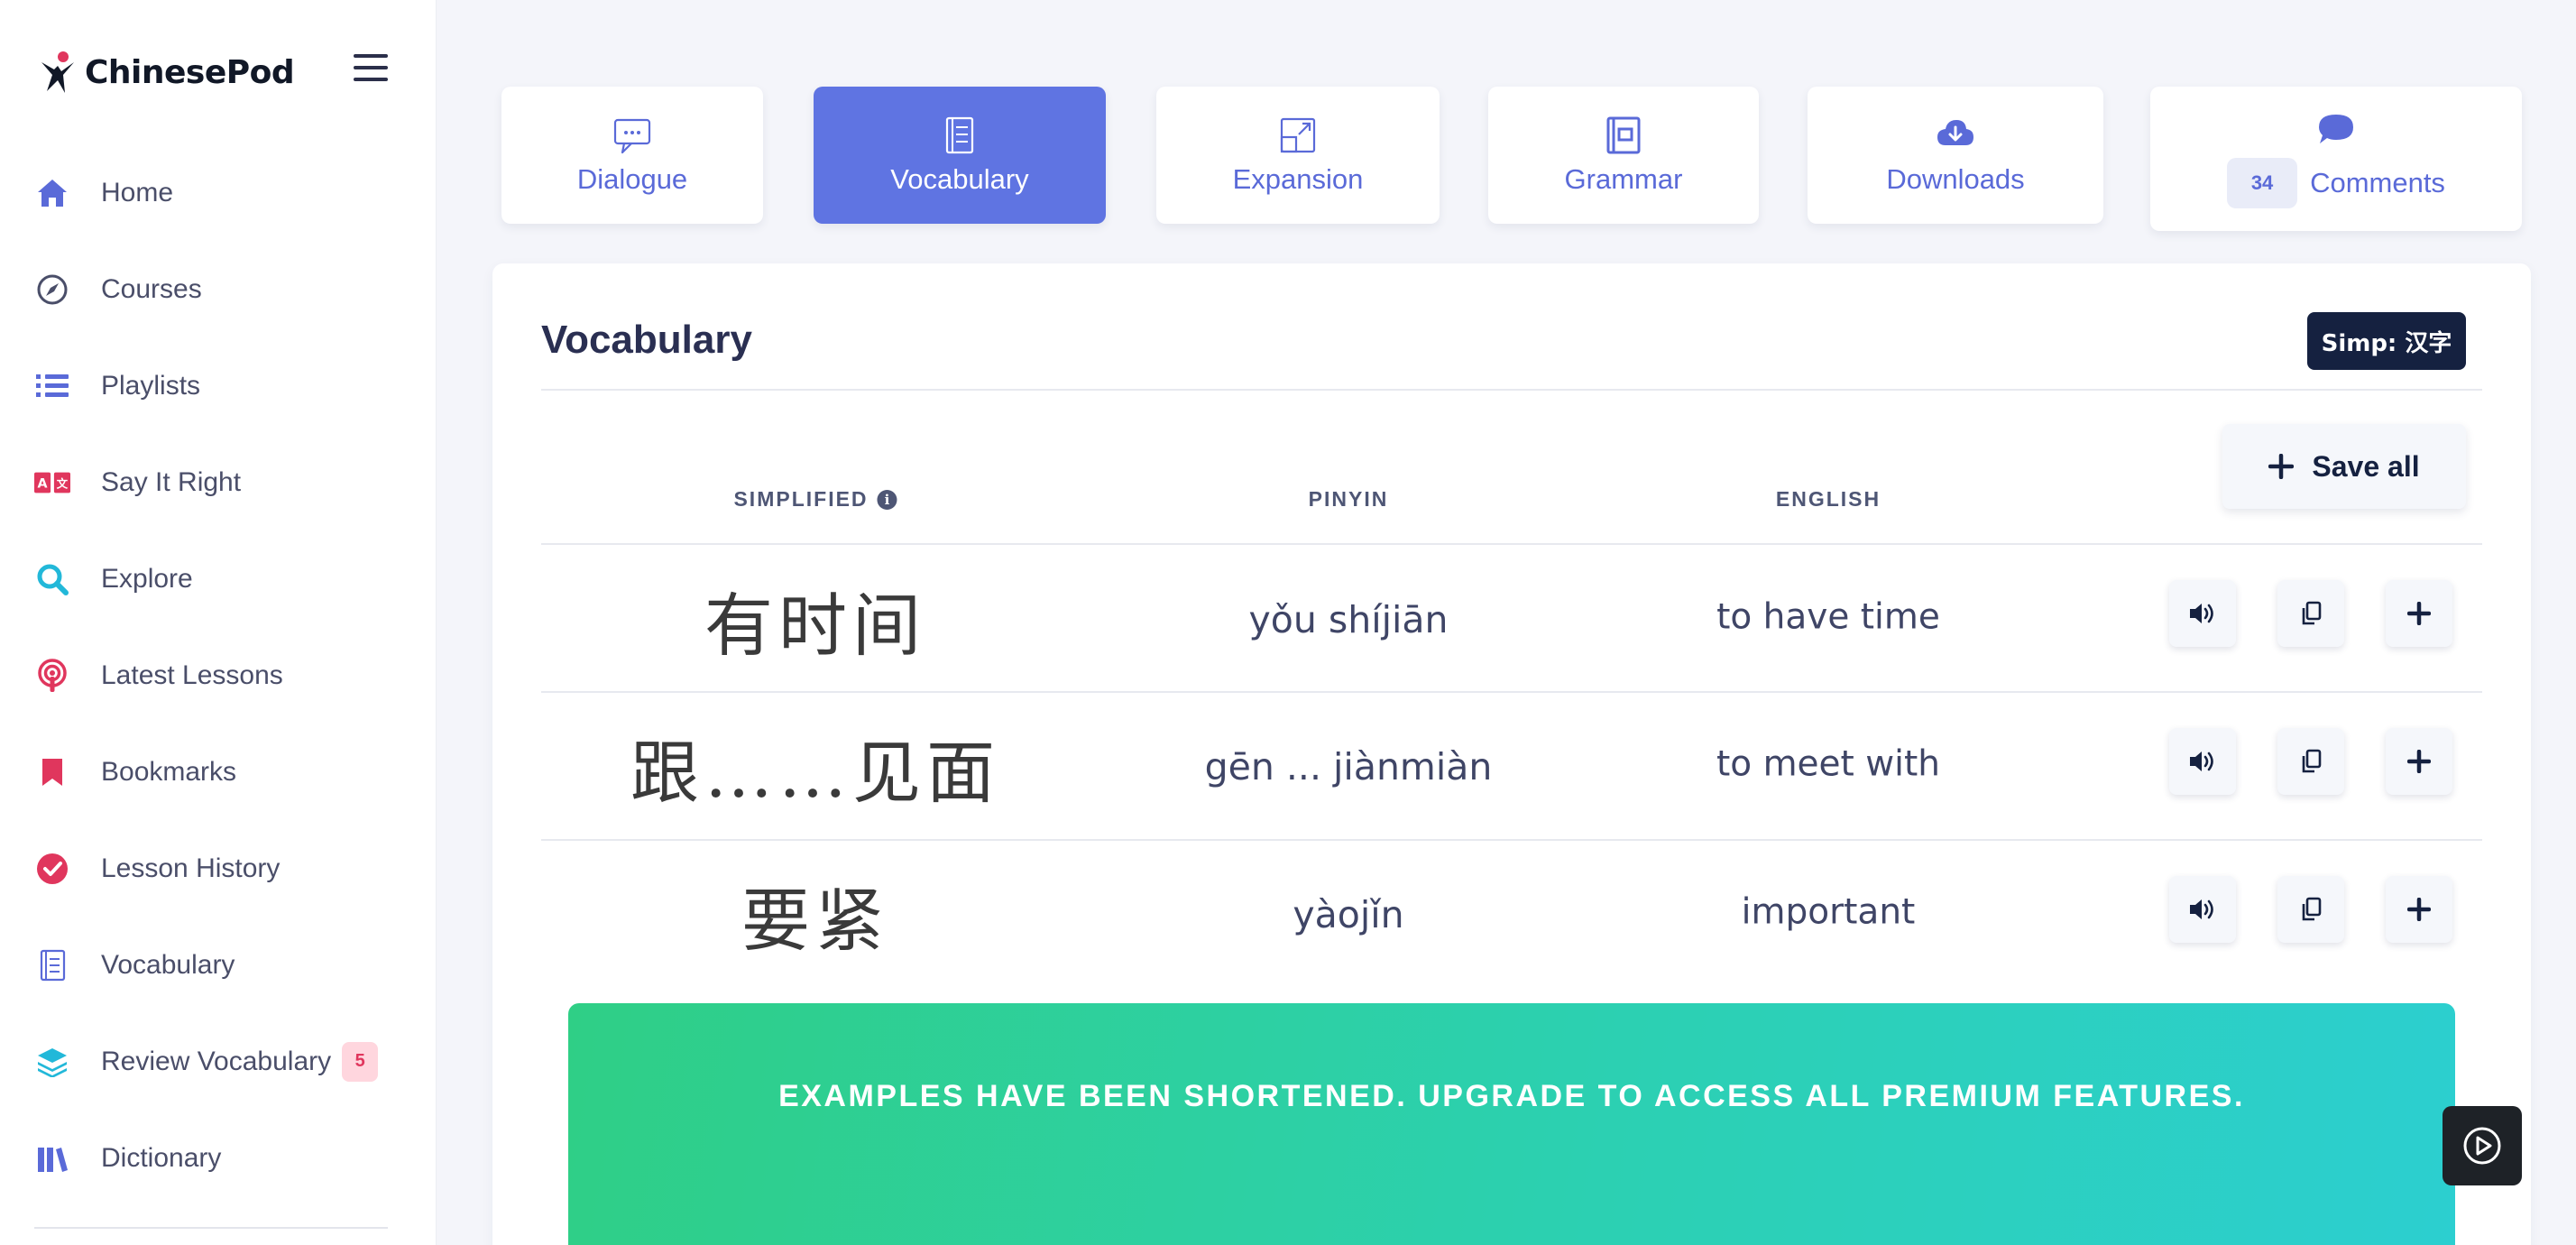 The image size is (2576, 1245). Describe the element at coordinates (1955, 132) in the screenshot. I see `cloud-download-icon` at that location.